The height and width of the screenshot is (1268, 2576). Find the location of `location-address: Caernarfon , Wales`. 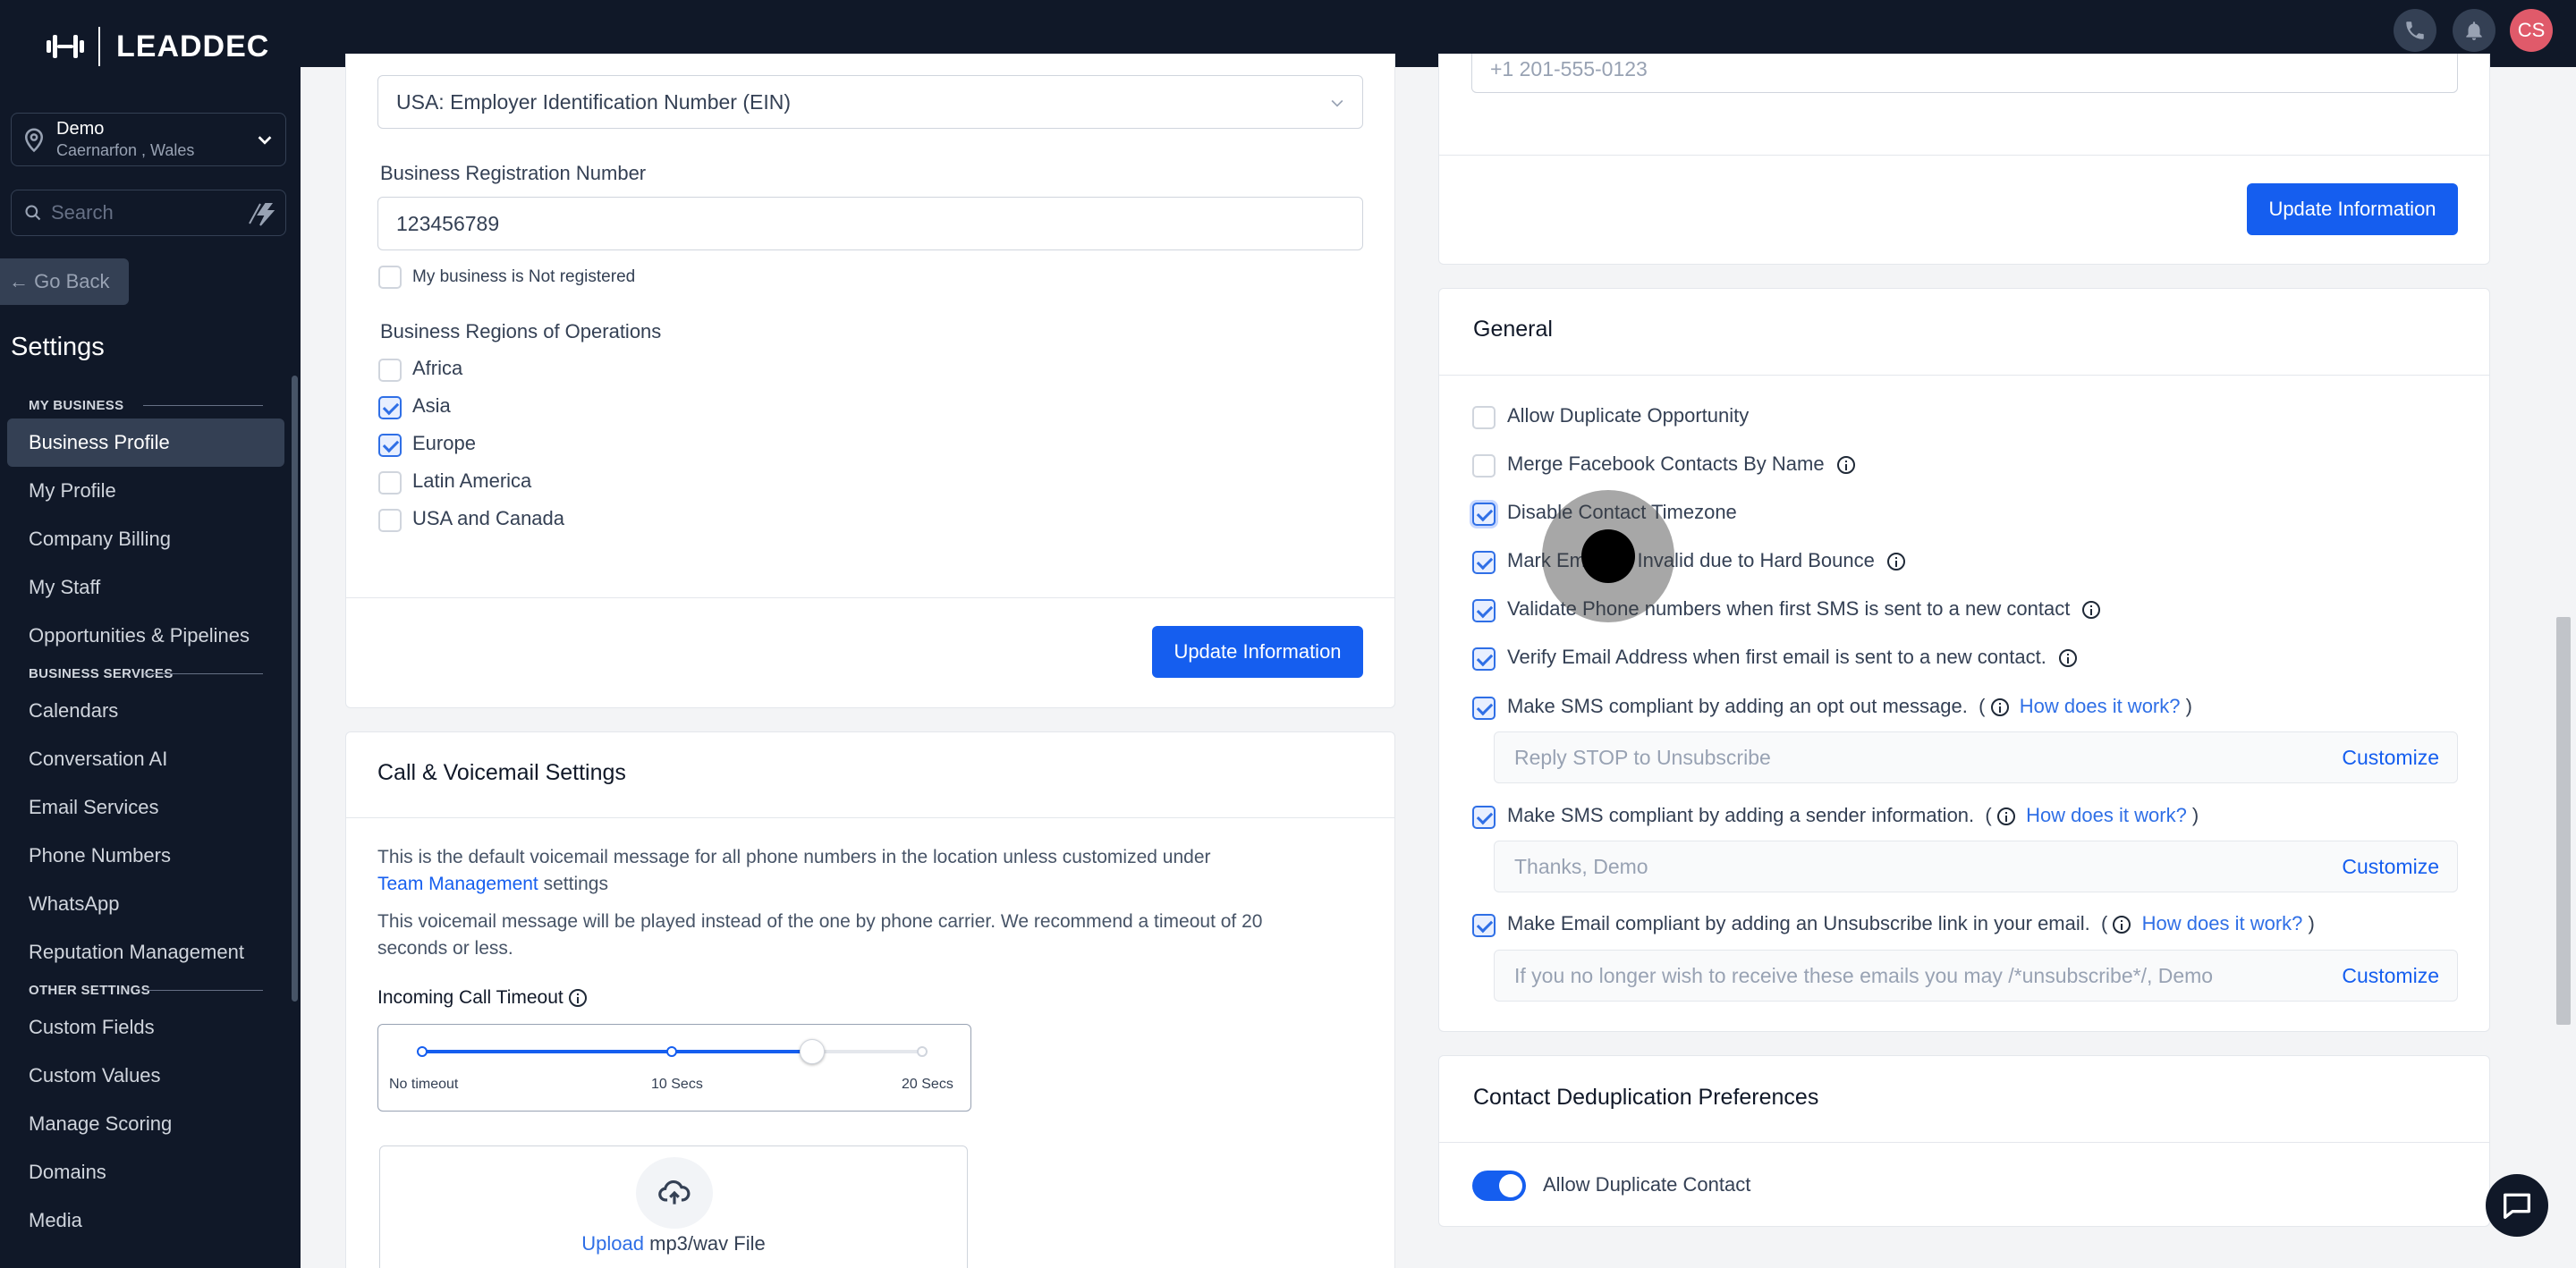

location-address: Caernarfon , Wales is located at coordinates (125, 150).